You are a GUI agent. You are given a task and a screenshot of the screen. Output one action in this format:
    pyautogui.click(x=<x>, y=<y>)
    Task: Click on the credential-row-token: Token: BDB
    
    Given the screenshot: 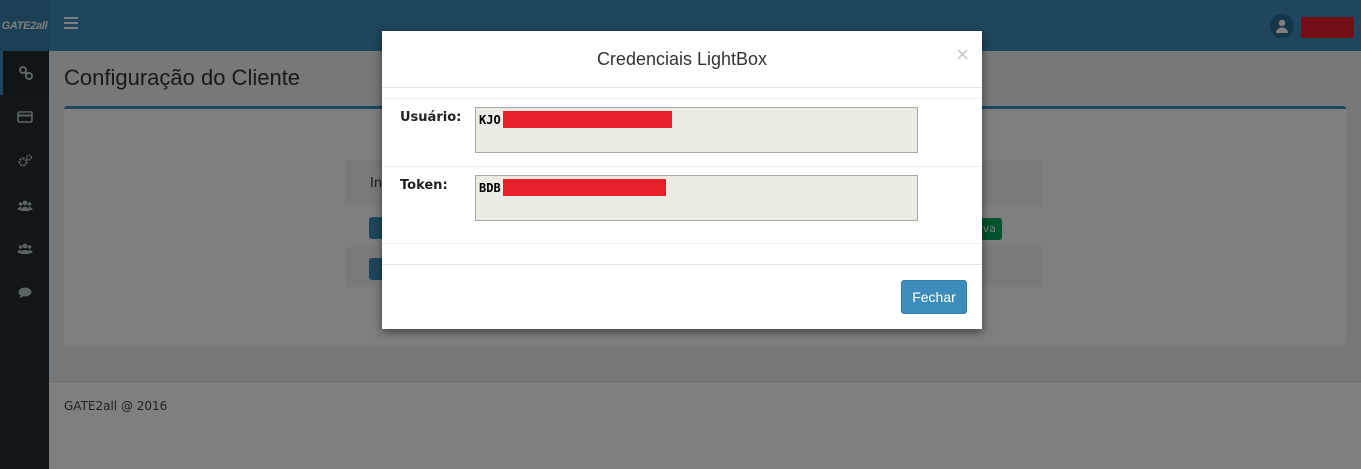 What is the action you would take?
    pyautogui.click(x=682, y=205)
    